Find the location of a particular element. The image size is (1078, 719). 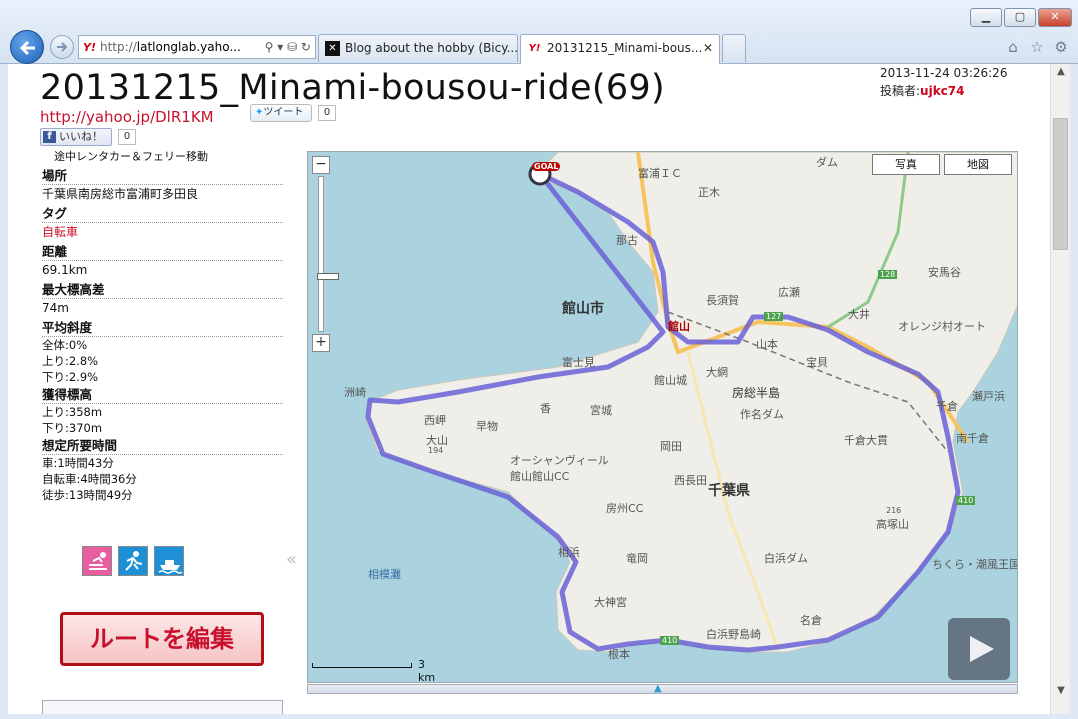

back-button is located at coordinates (27, 47).